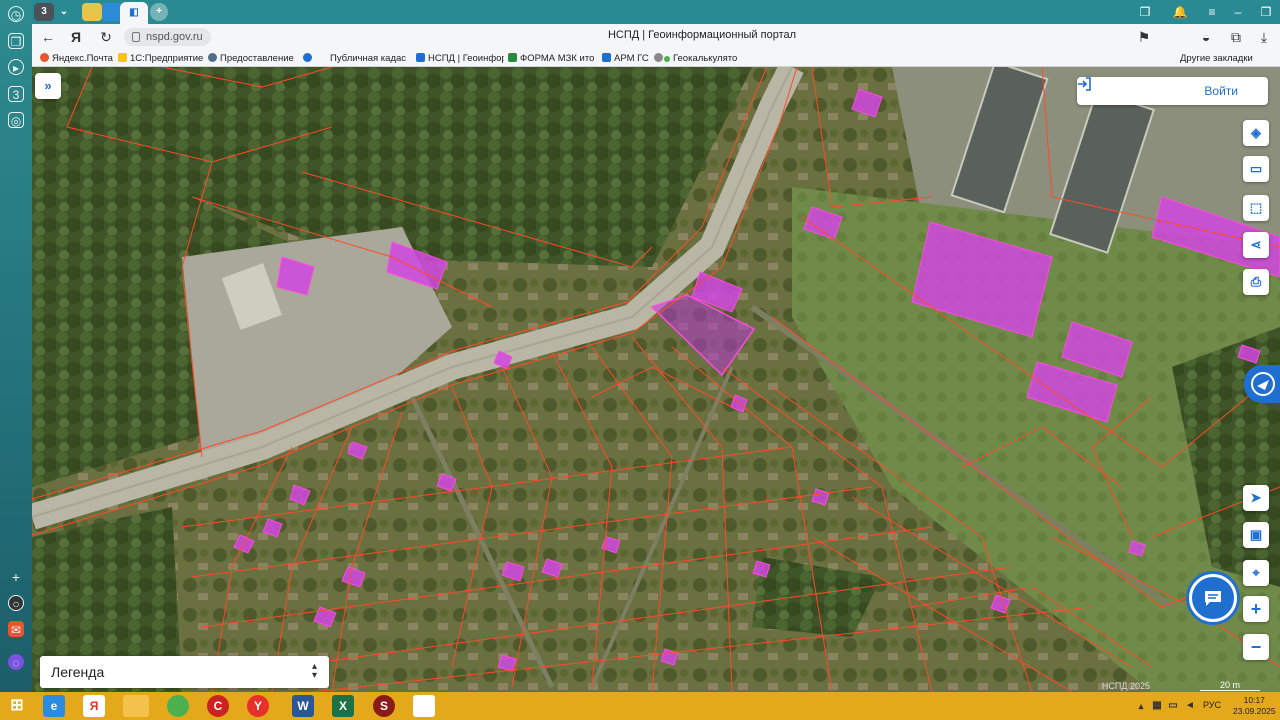 The image size is (1280, 720). Describe the element at coordinates (1256, 208) in the screenshot. I see `select-area-icon: ⬚` at that location.